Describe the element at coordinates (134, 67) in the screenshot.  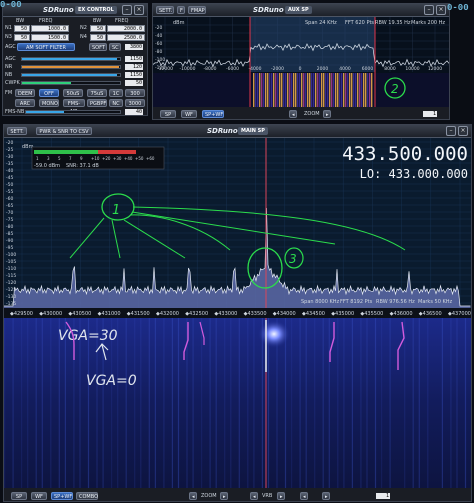
I see `nr-slider-value: 120` at that location.